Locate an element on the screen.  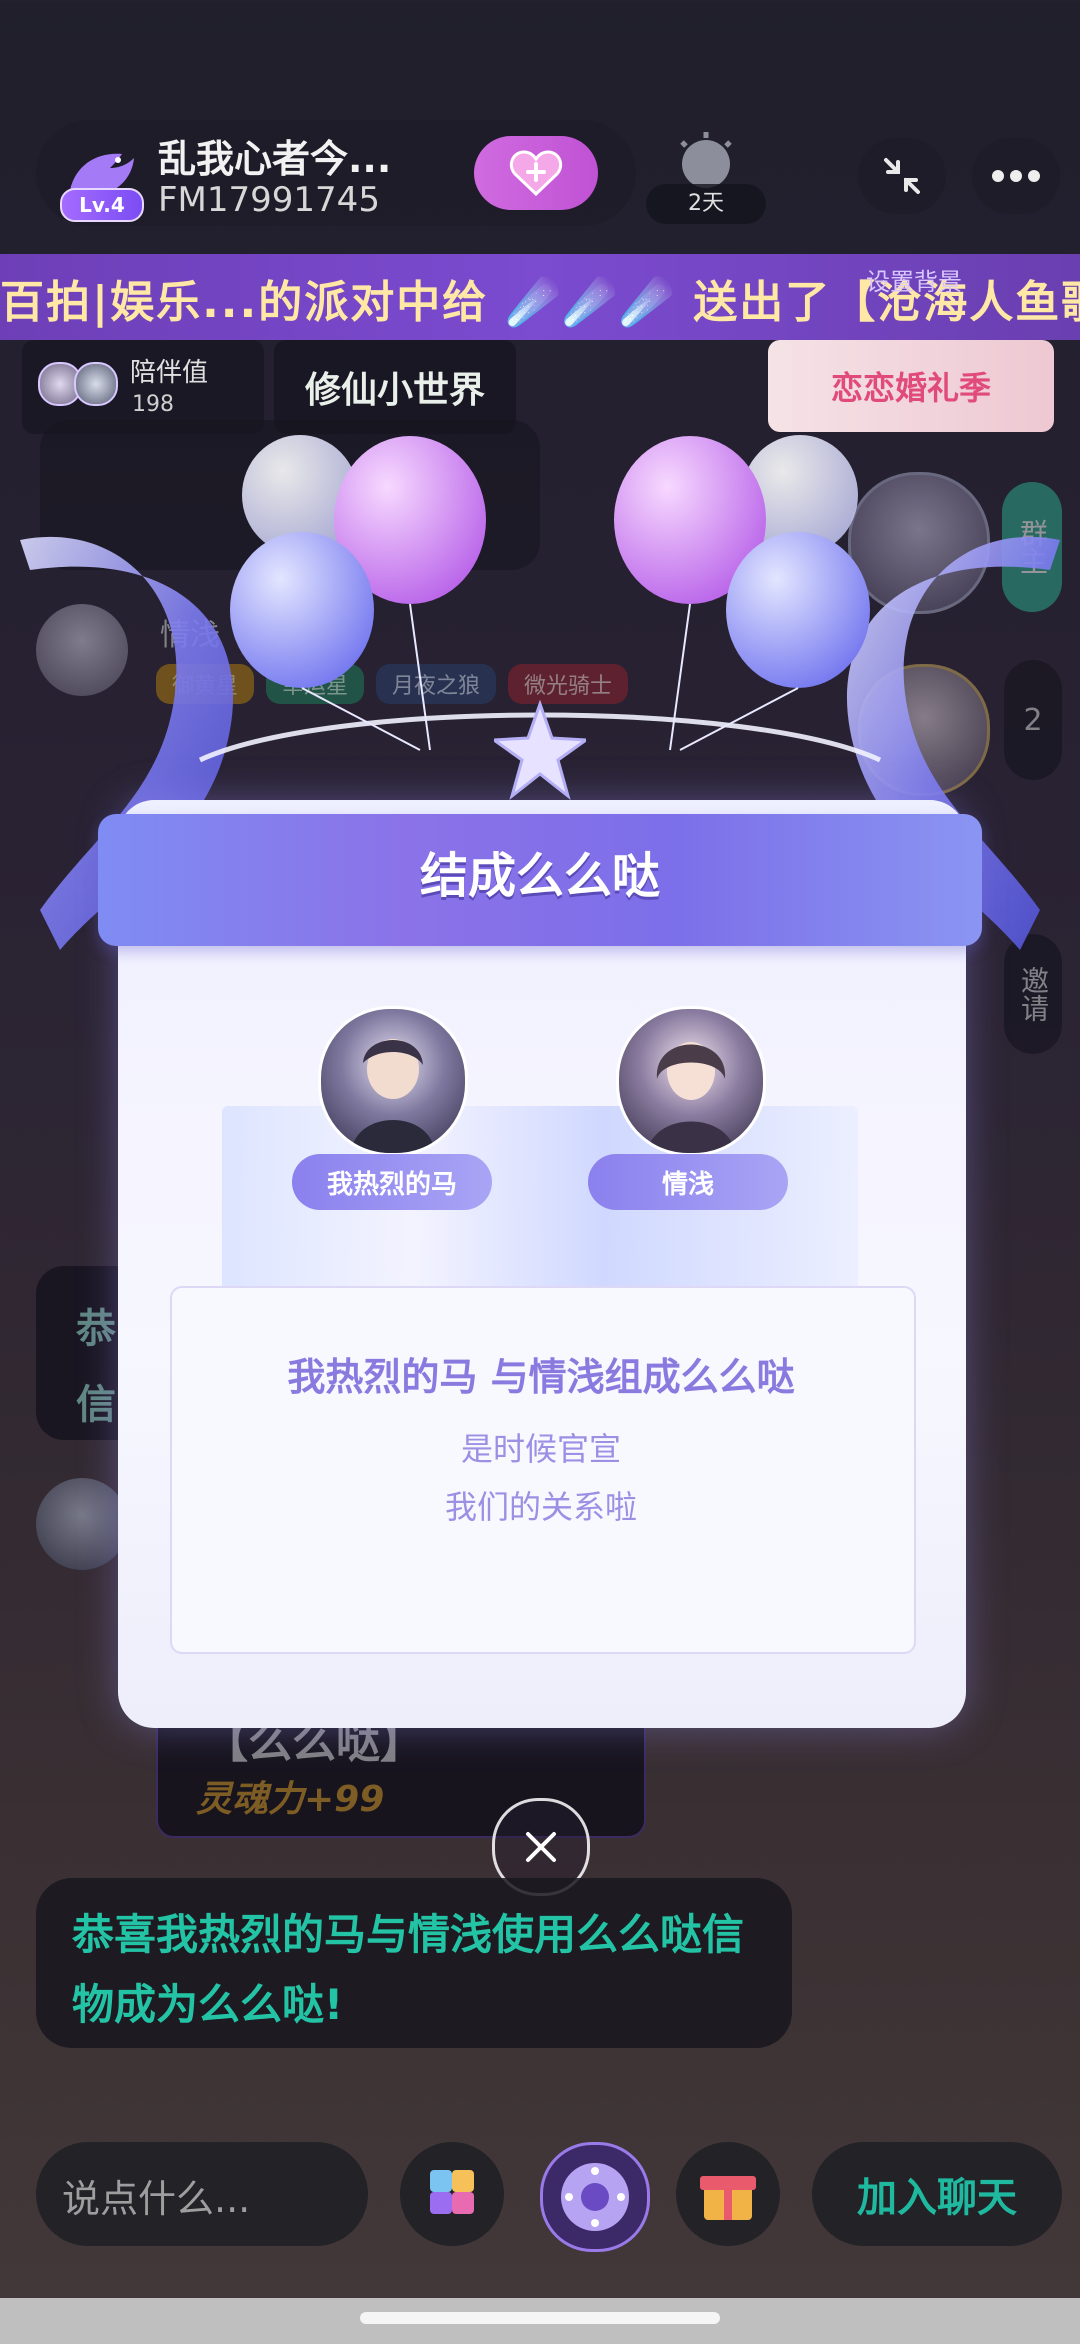
user1-avatar is located at coordinates (393, 1081).